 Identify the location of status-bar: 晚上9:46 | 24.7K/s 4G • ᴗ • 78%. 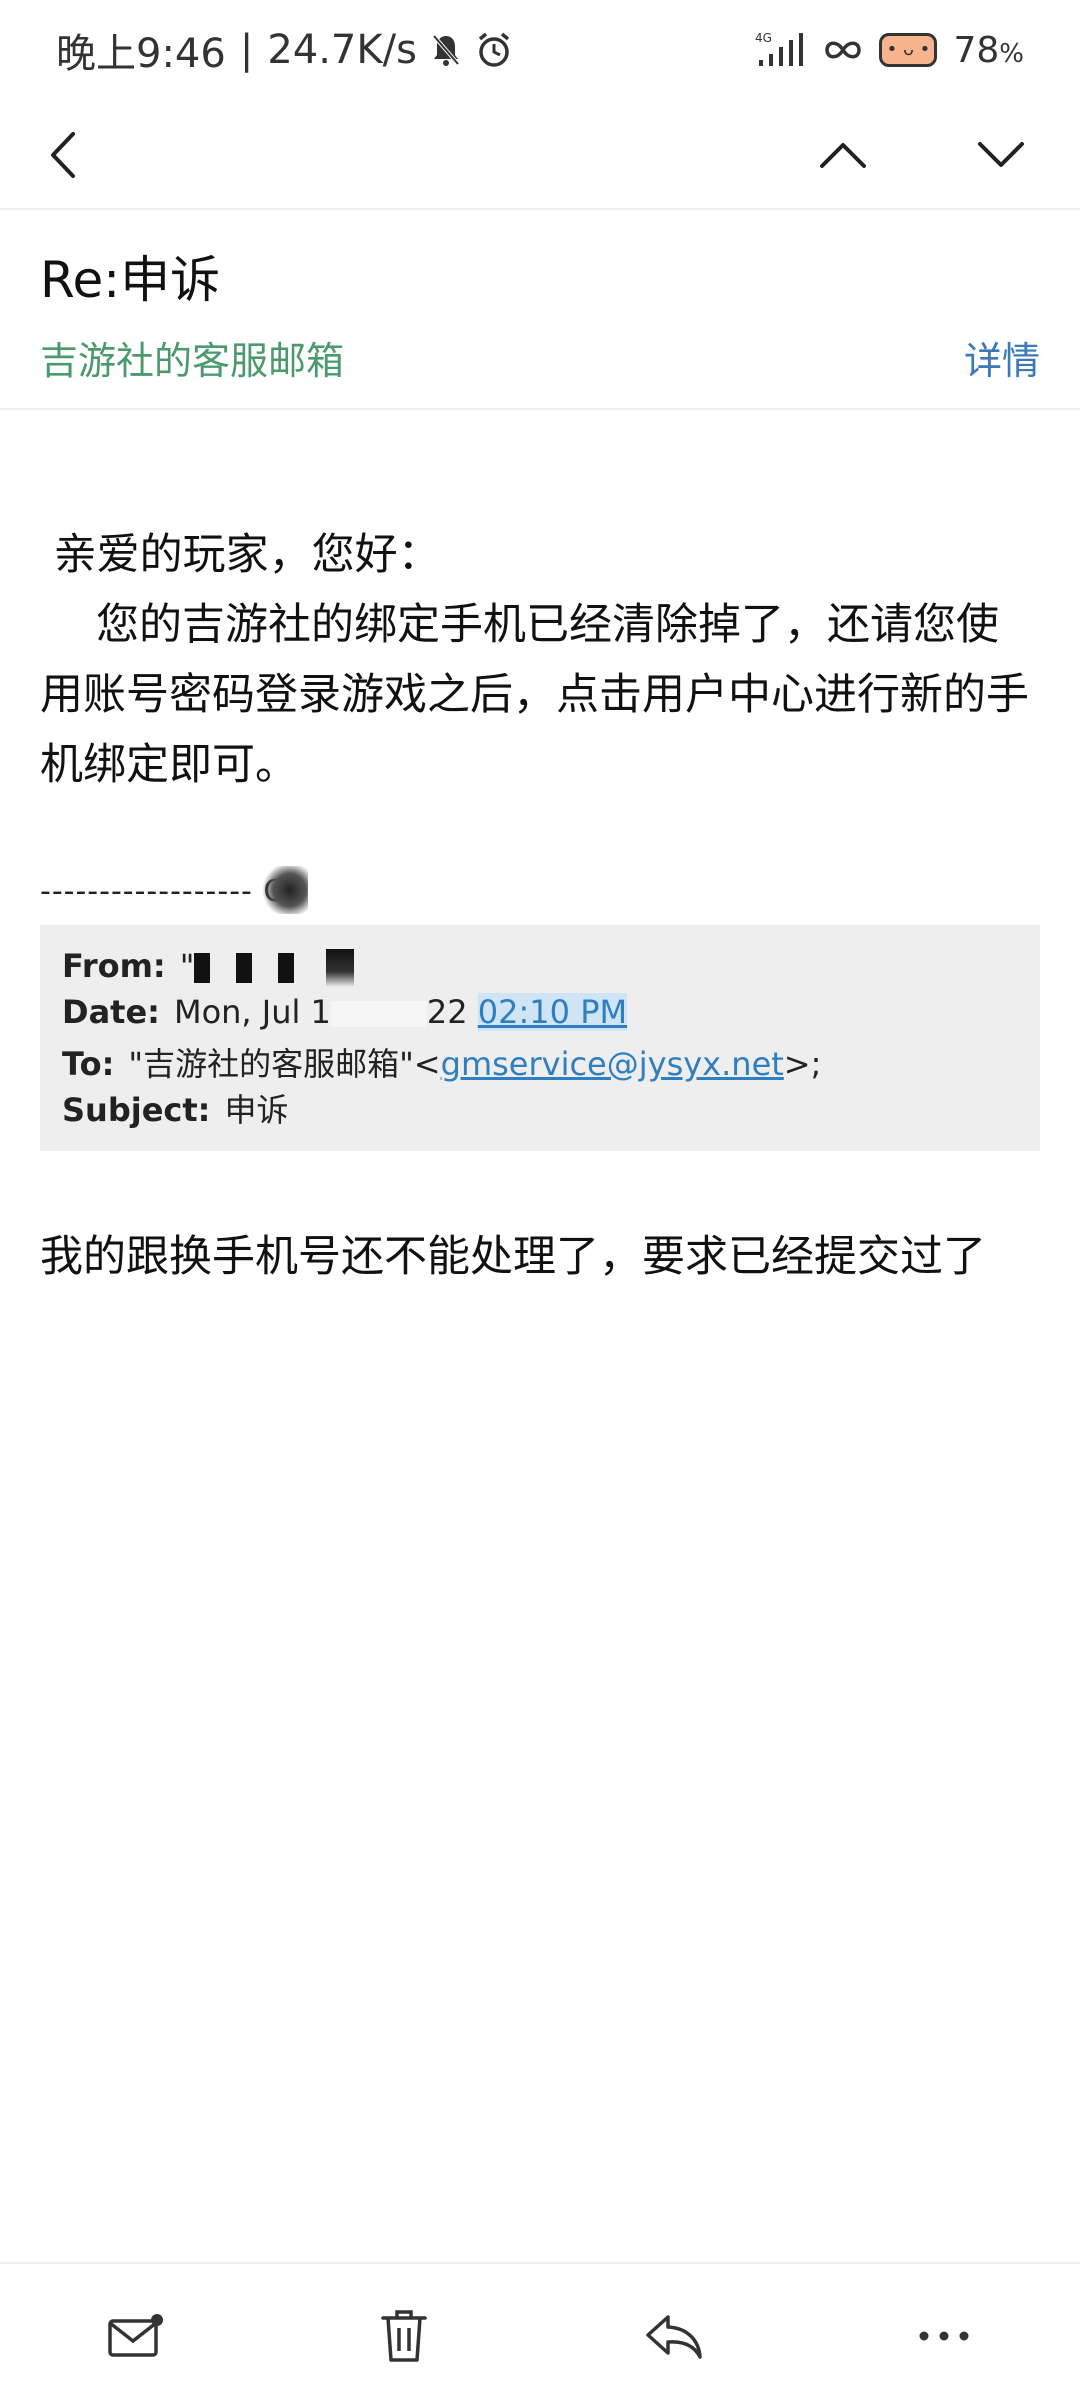
(540, 50).